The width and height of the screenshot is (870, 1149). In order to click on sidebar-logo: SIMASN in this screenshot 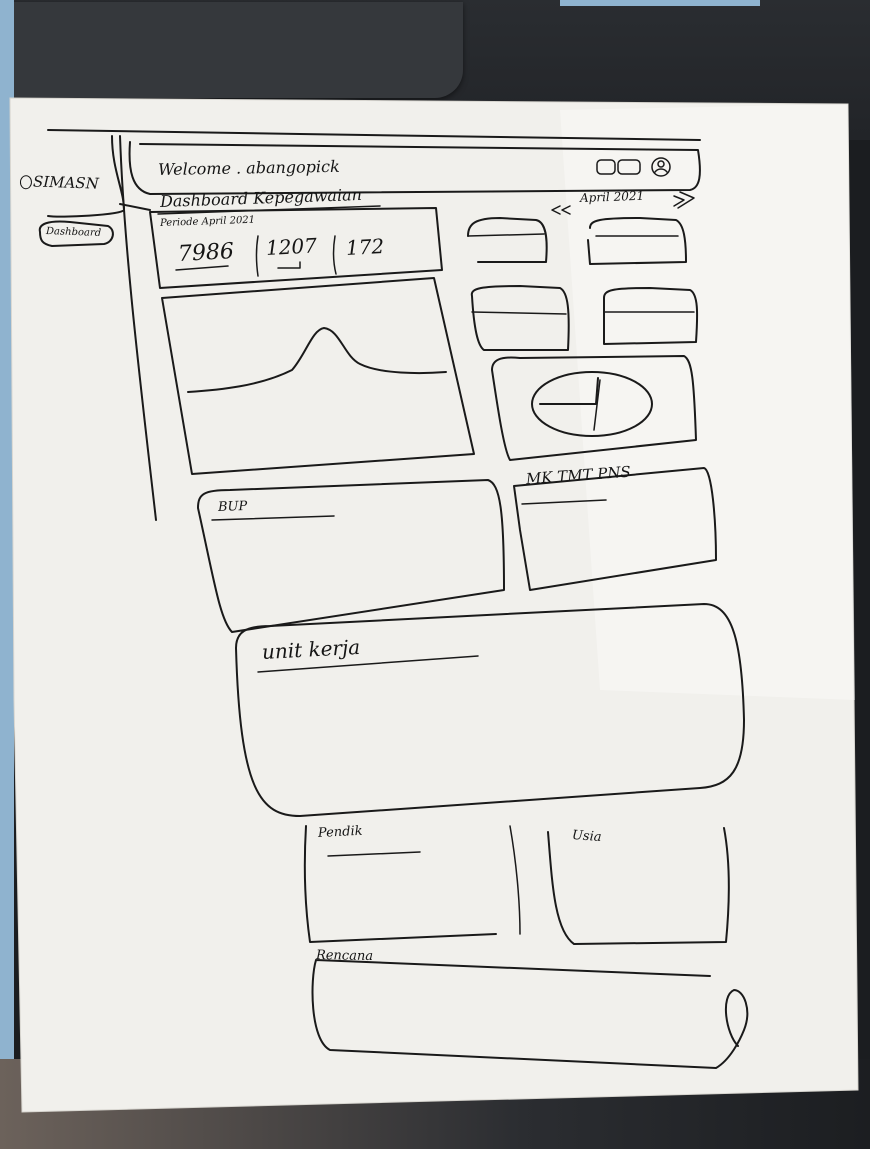, I will do `click(59, 182)`.